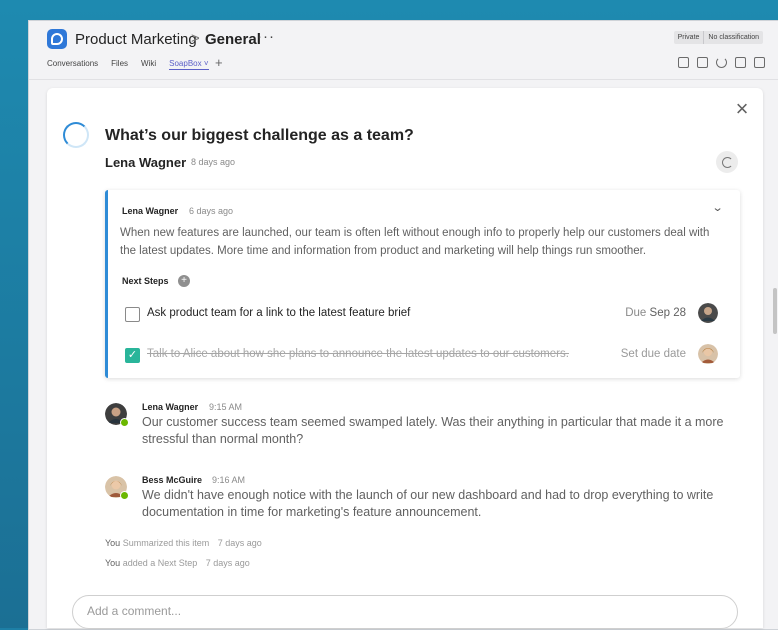  What do you see at coordinates (740, 62) in the screenshot?
I see `popout-icon` at bounding box center [740, 62].